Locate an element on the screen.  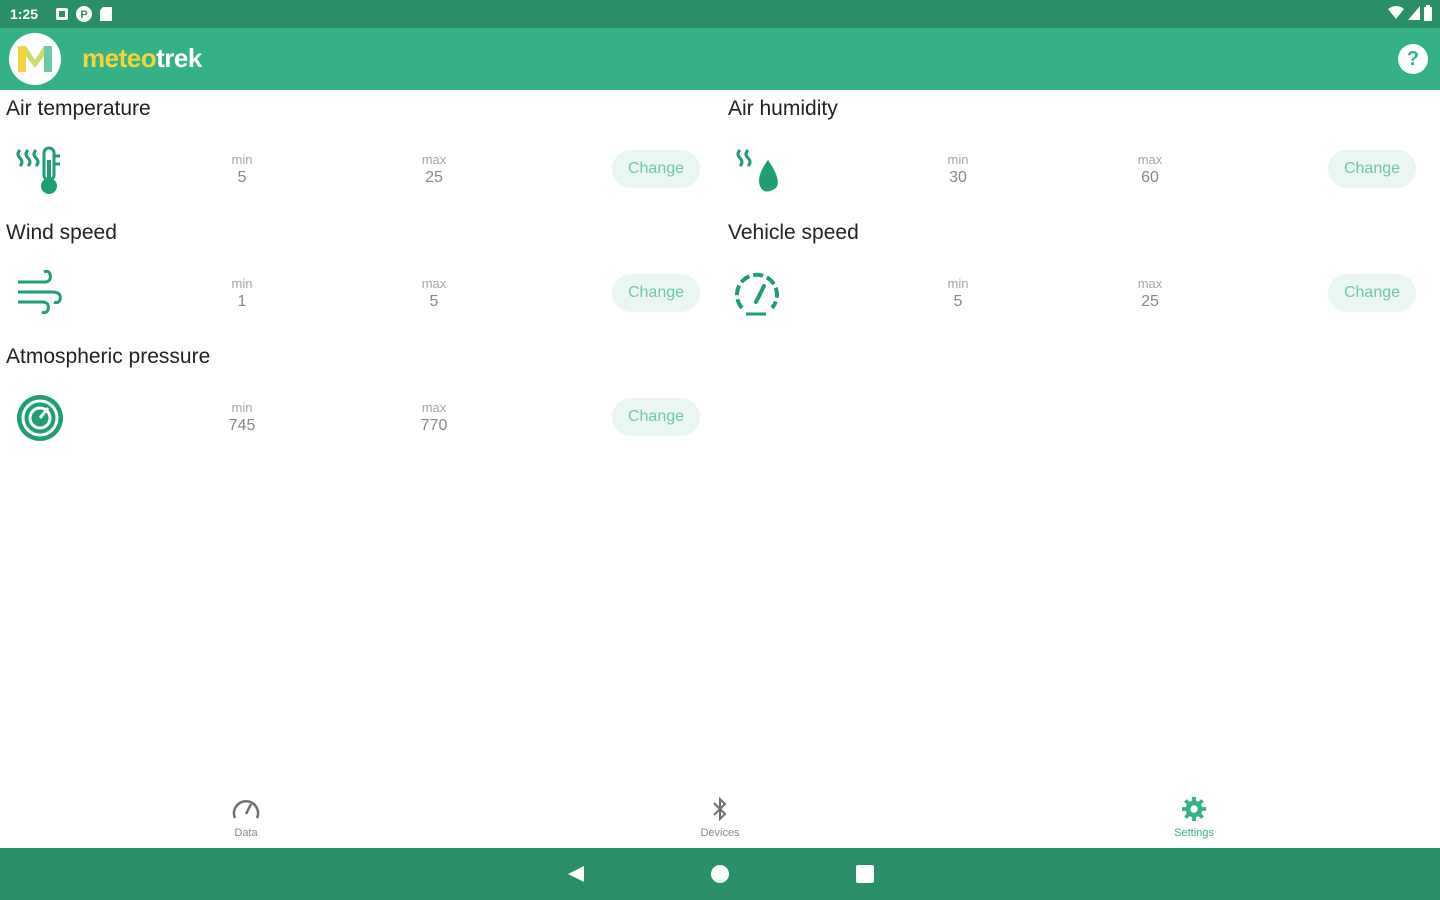
max-value: 770 is located at coordinates (434, 425).